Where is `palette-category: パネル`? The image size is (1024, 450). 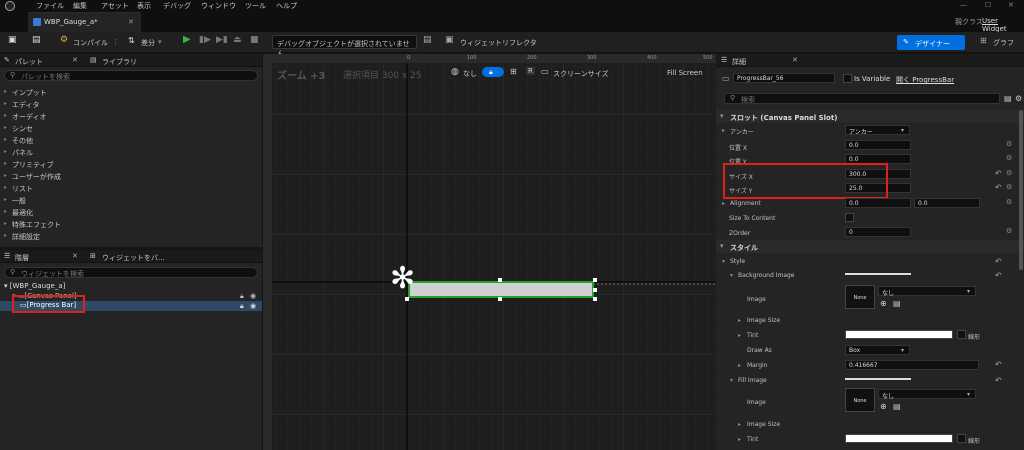
palette-category: パネル is located at coordinates (131, 152).